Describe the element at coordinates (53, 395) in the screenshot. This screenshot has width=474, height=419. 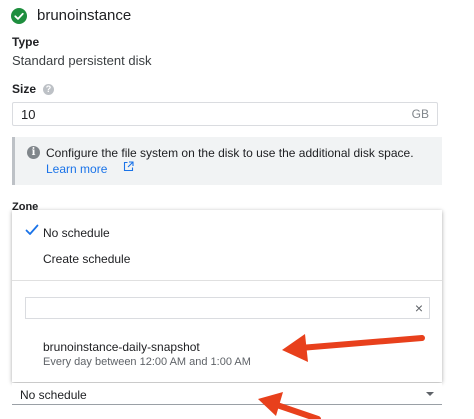
I see `schedule-select-value: No schedule` at that location.